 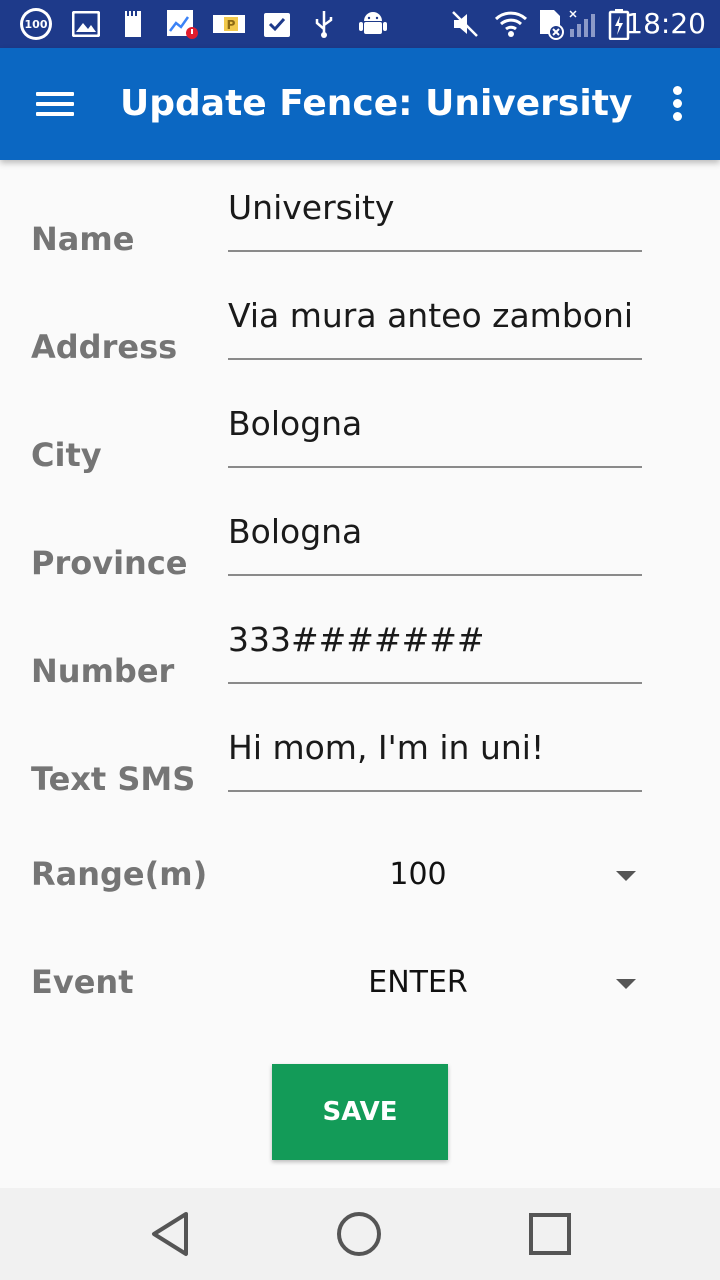 I want to click on status-time: 18:20, so click(x=665, y=23).